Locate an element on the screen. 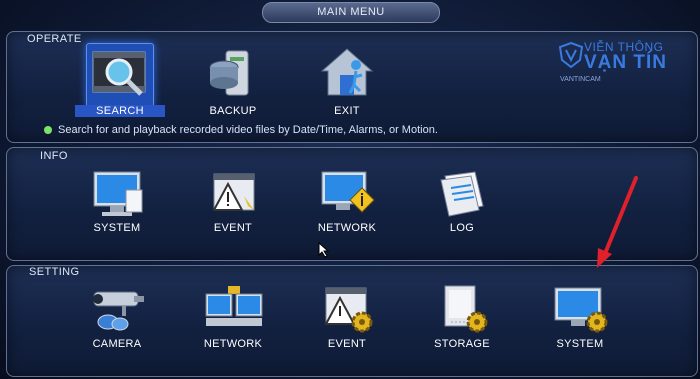  mouse-cursor-icon is located at coordinates (324, 250).